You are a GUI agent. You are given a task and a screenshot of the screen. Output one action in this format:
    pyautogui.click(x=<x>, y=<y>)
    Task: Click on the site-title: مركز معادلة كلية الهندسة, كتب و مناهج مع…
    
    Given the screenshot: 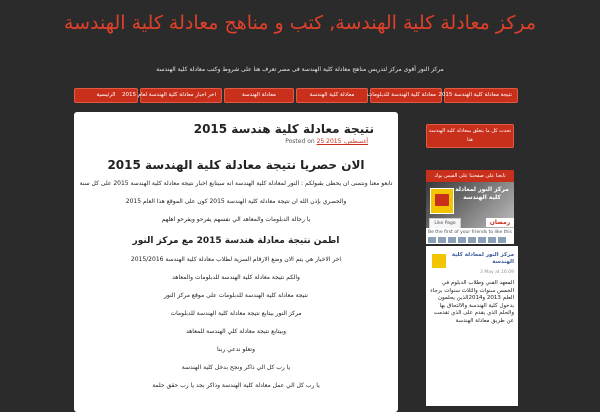 What is the action you would take?
    pyautogui.click(x=300, y=23)
    